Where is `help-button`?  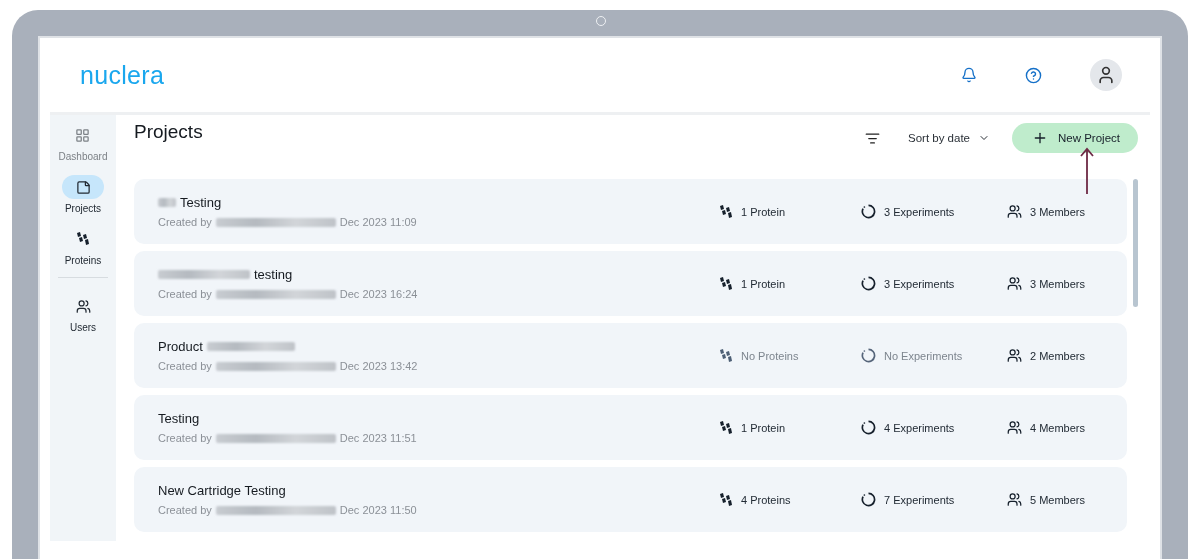
help-button is located at coordinates (1033, 75).